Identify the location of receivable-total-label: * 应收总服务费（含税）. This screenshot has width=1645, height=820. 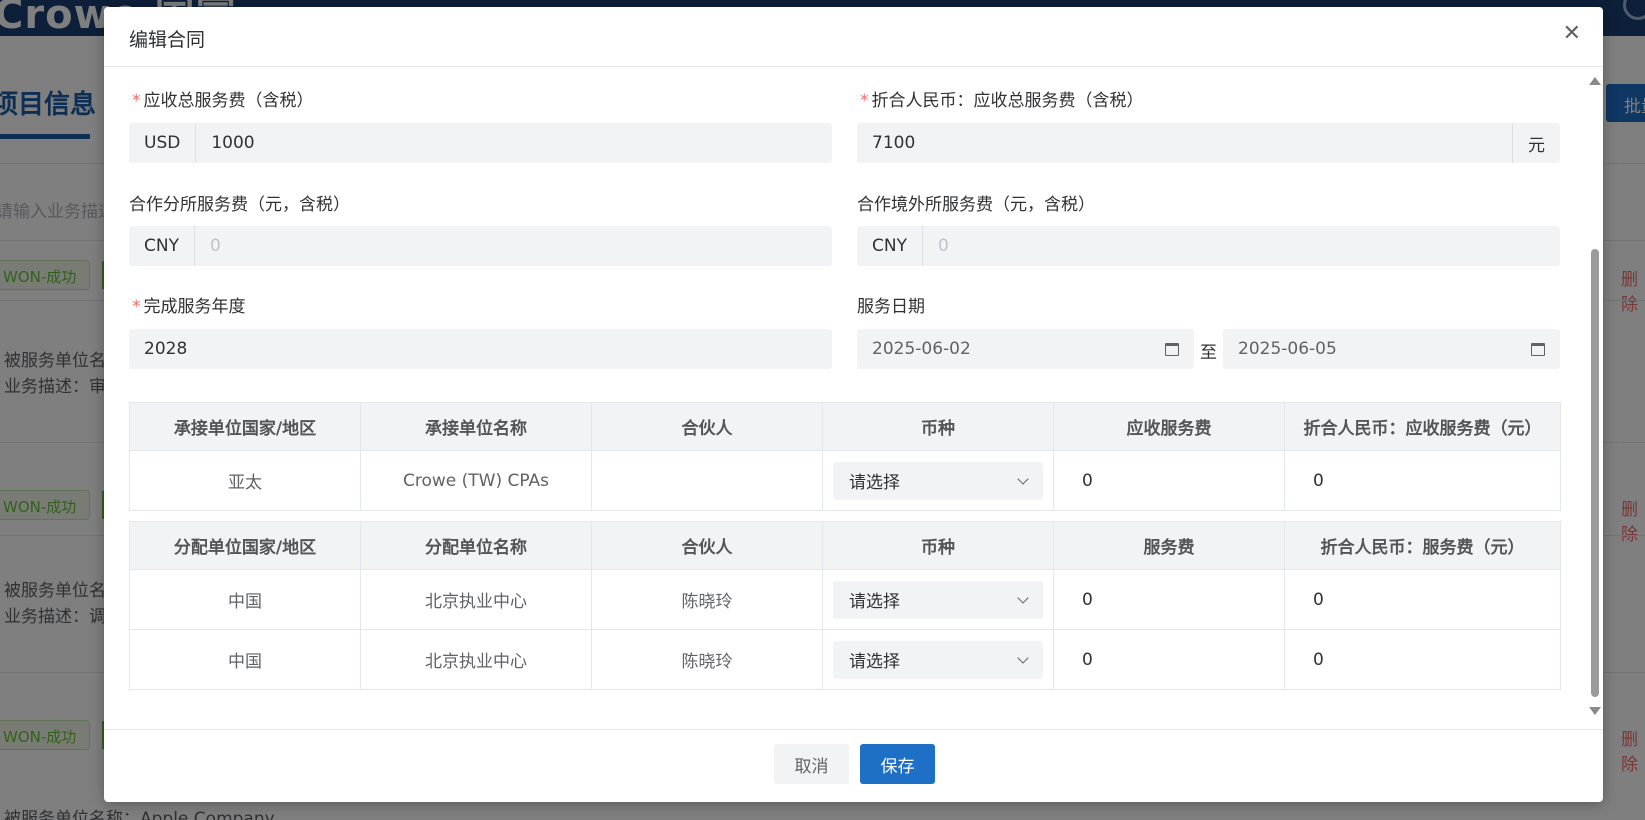
(223, 101).